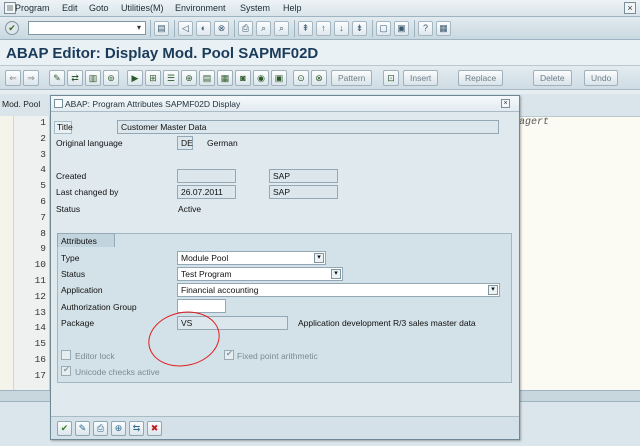 This screenshot has width=640, height=446. I want to click on mode-label: Mod. Pool, so click(21, 104).